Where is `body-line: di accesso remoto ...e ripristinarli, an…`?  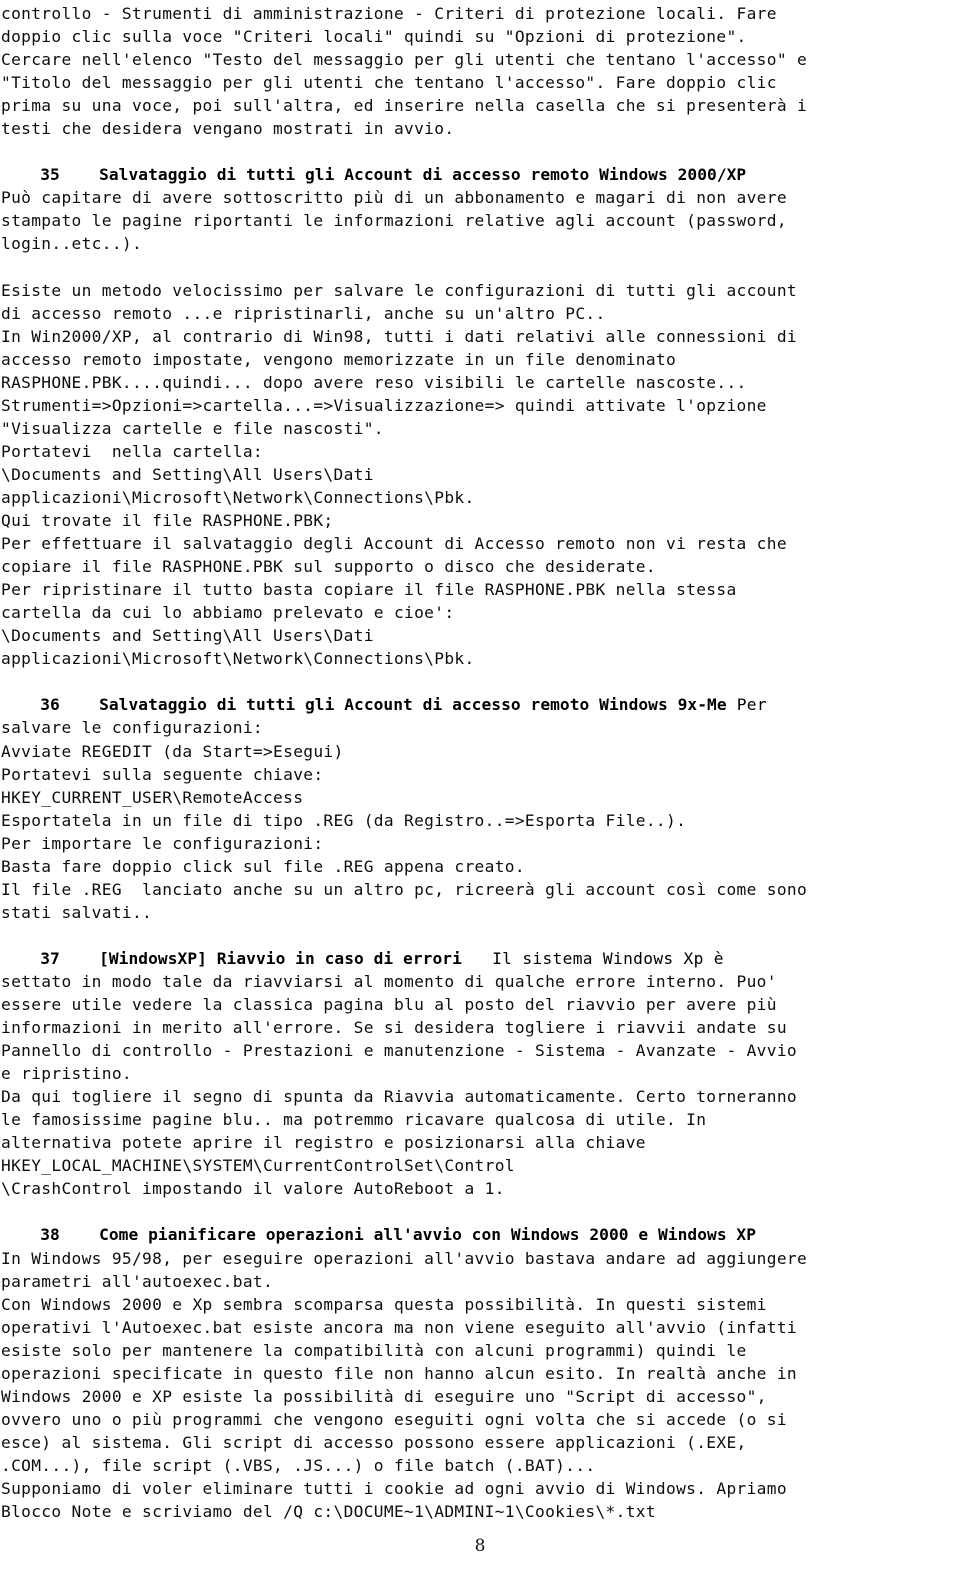 body-line: di accesso remoto ...e ripristinarli, an… is located at coordinates (303, 313).